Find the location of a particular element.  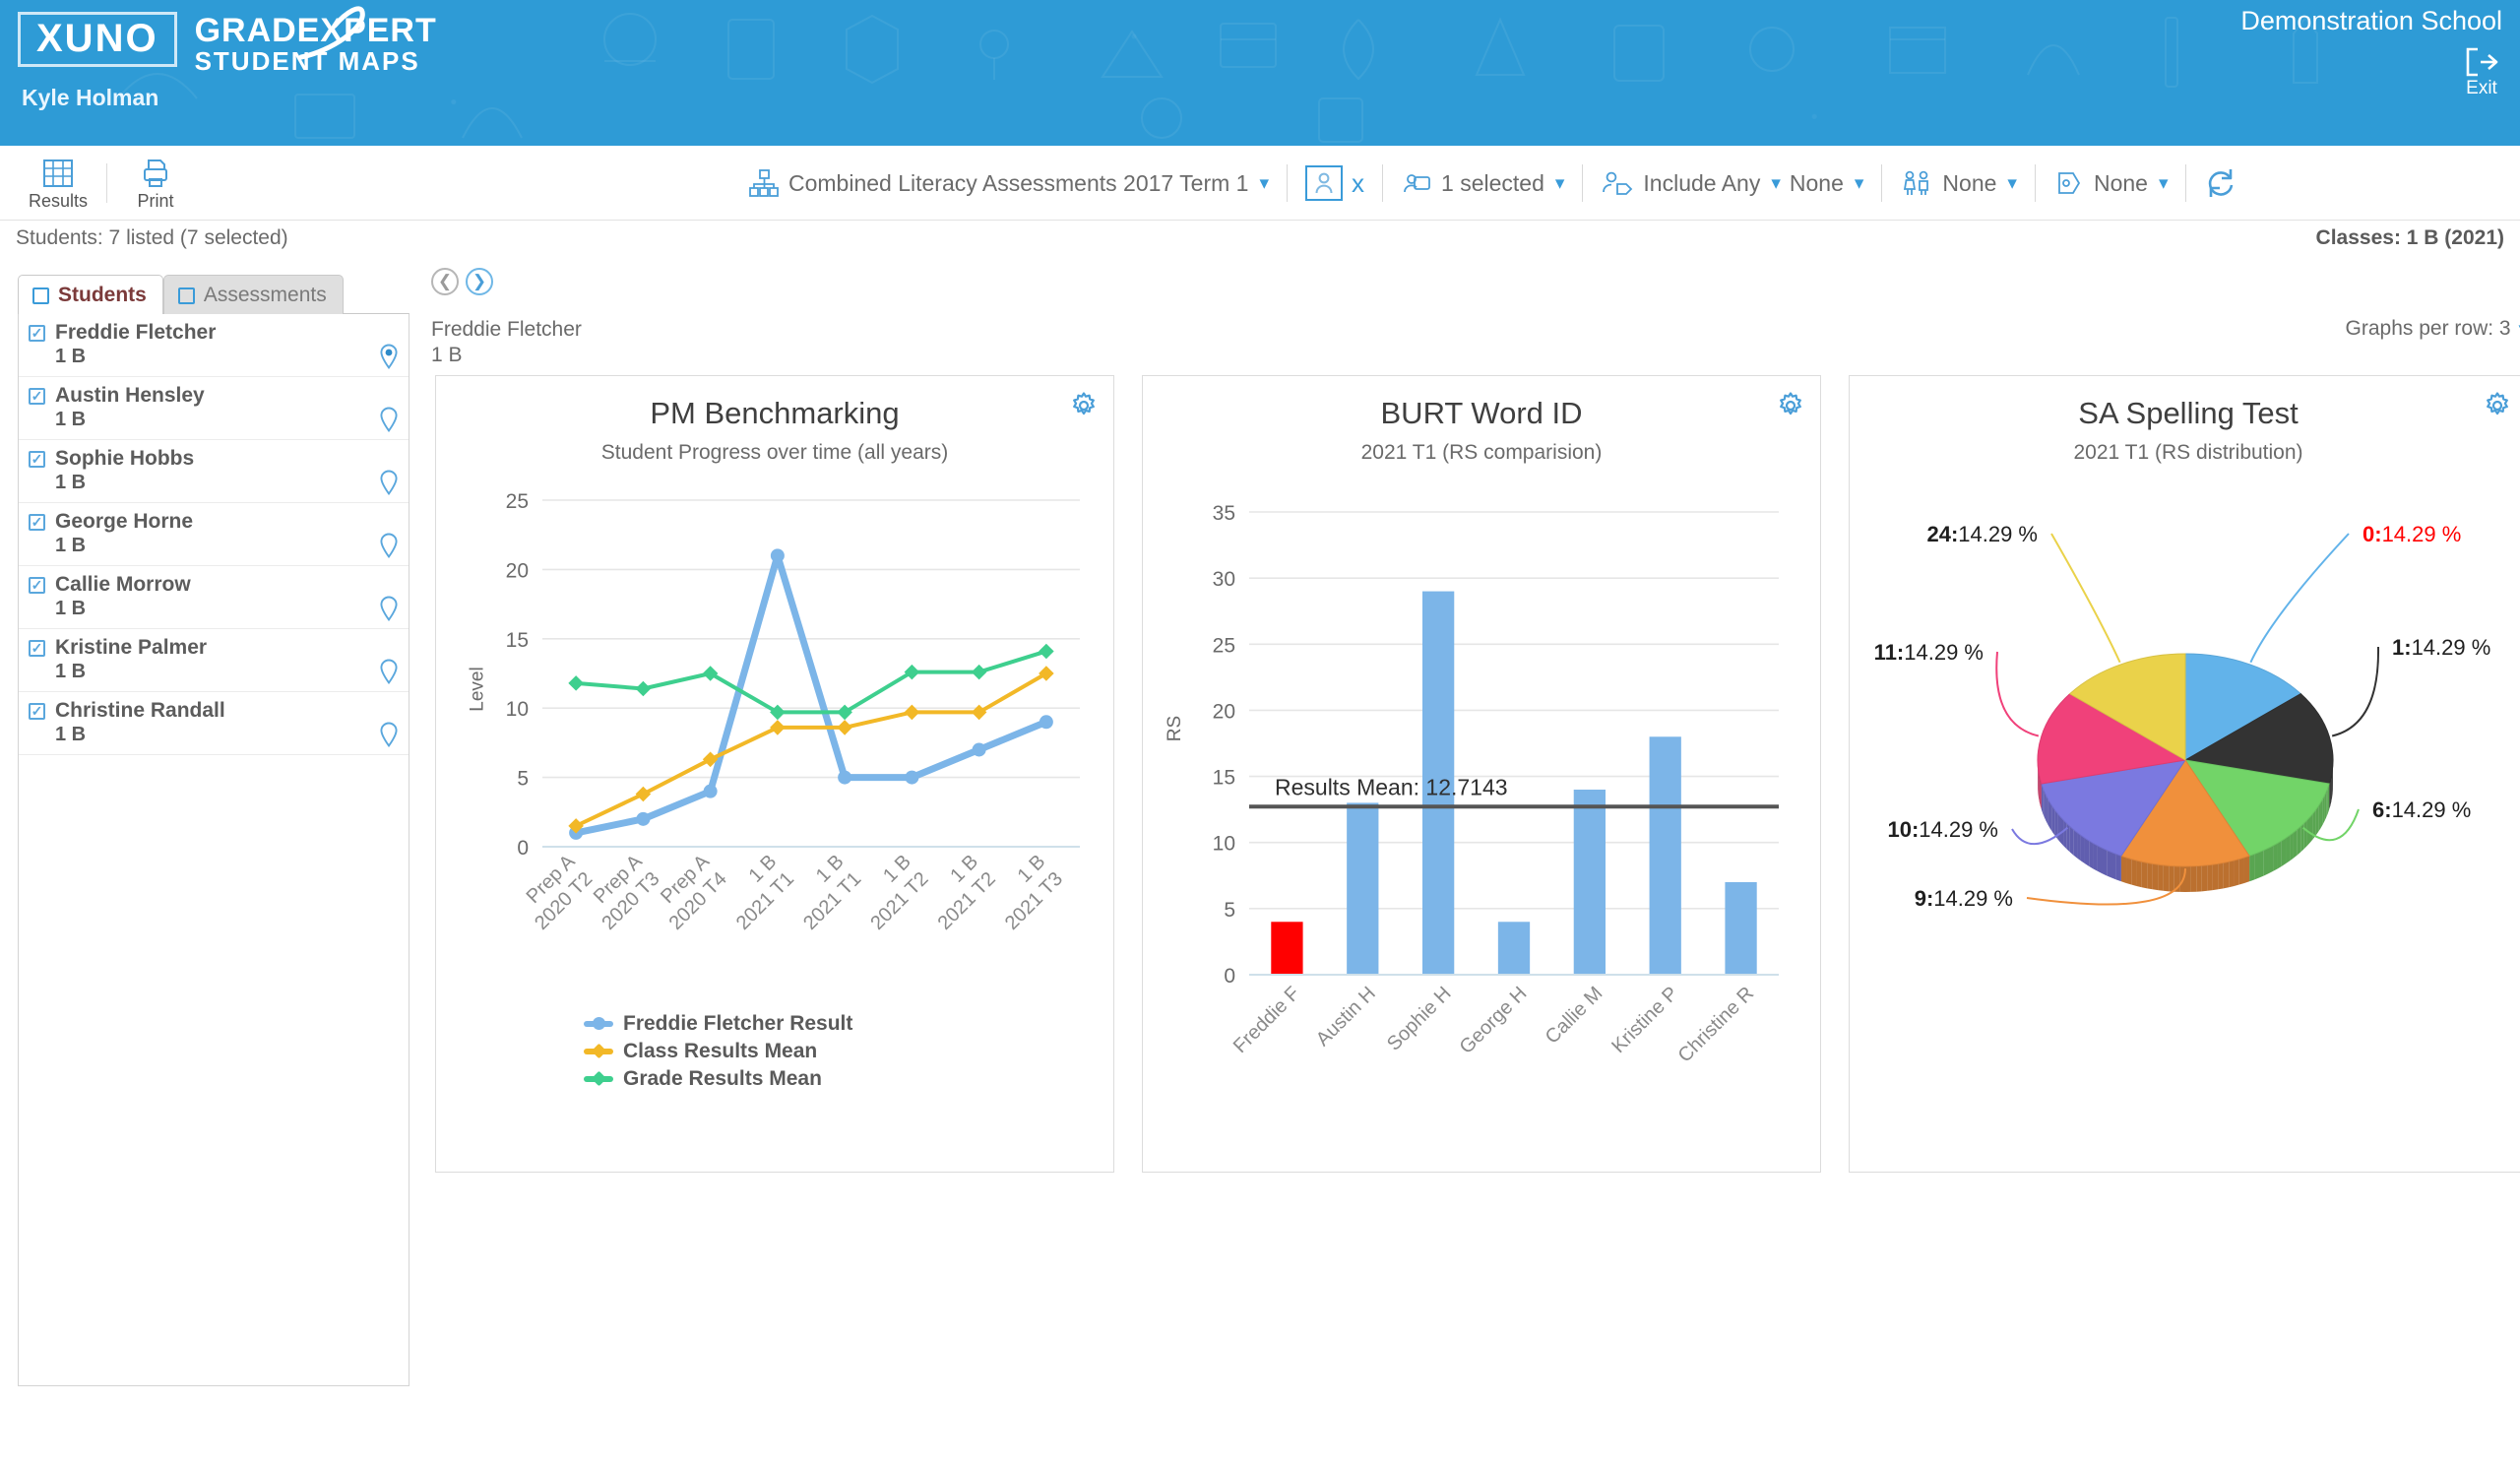

pie-leader-line is located at coordinates (2085, 598).